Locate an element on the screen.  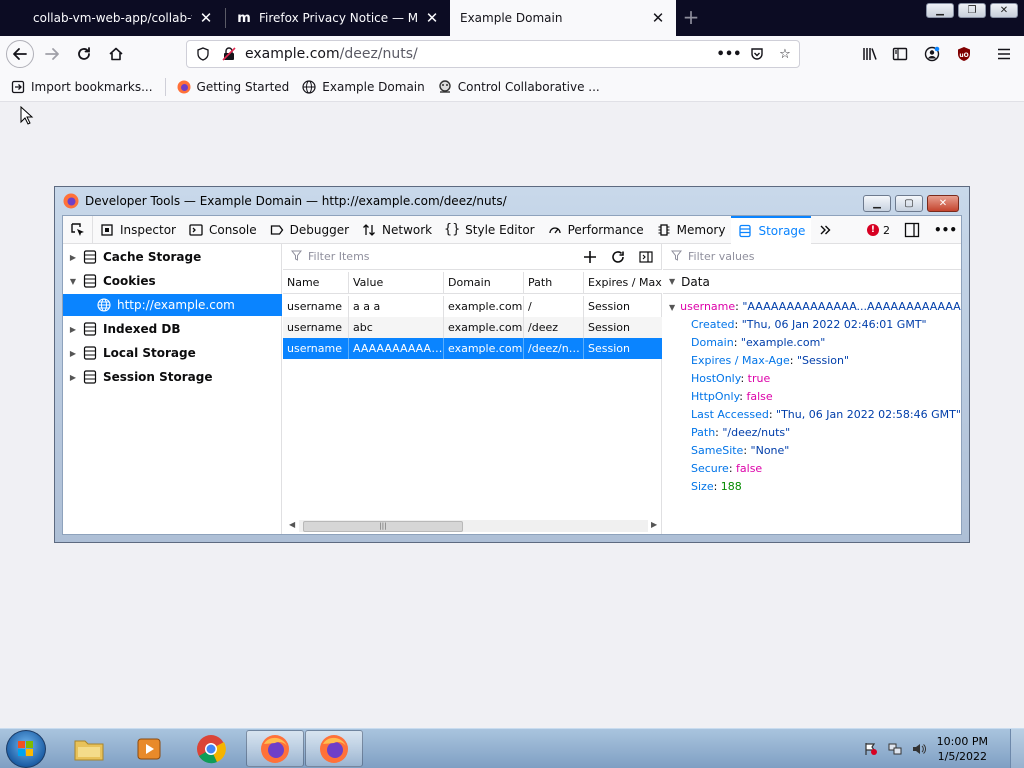
filter-values-input: Filter values is located at coordinates (812, 257).